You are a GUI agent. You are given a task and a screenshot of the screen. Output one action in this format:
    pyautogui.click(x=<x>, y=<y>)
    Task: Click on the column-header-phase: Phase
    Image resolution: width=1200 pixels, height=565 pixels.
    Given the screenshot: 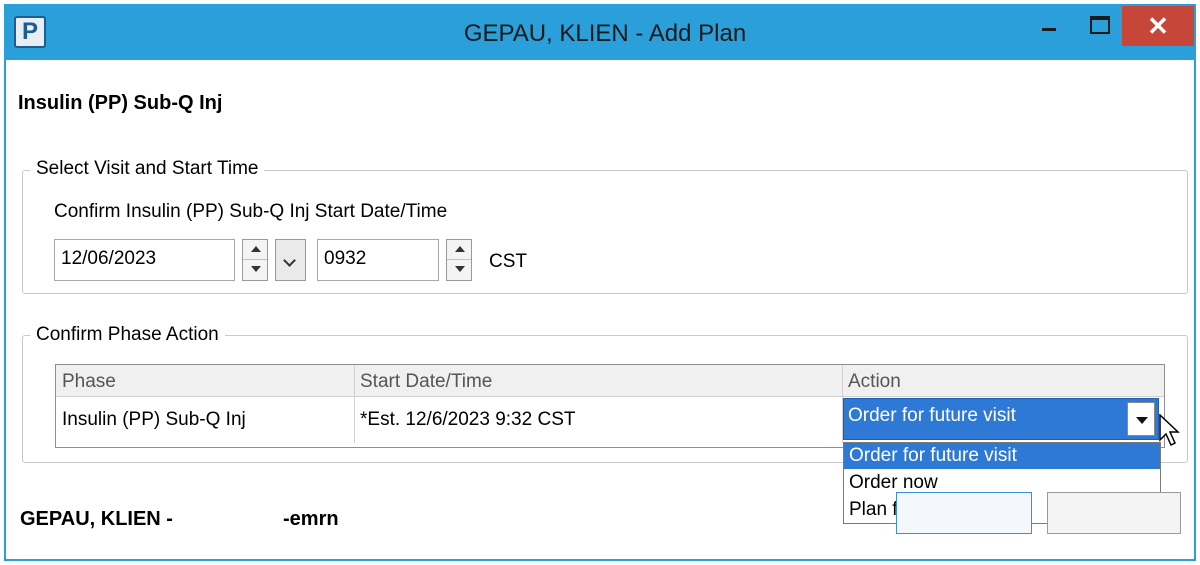 What is the action you would take?
    pyautogui.click(x=89, y=382)
    